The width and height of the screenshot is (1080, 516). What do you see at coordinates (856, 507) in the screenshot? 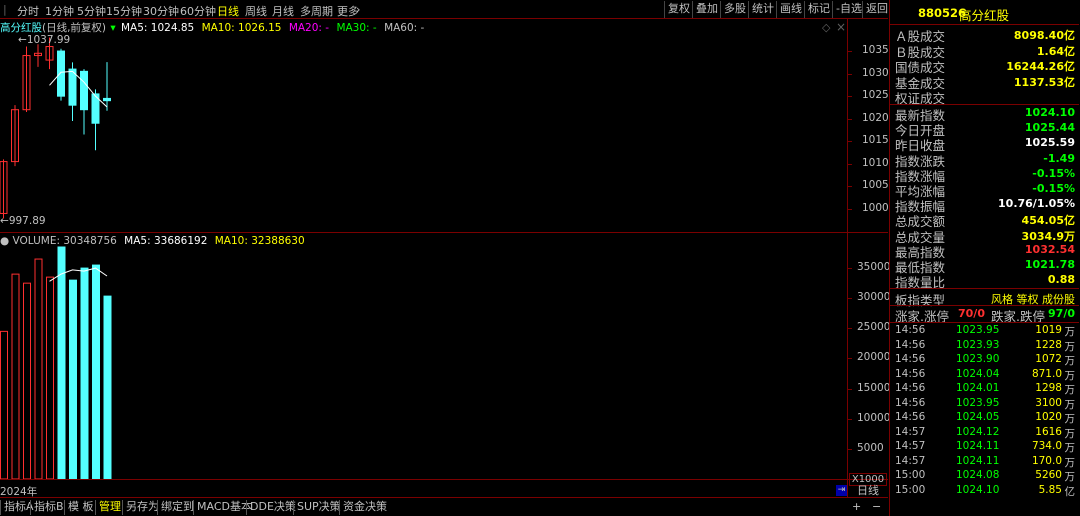
I see `zoom-in-button: +` at bounding box center [856, 507].